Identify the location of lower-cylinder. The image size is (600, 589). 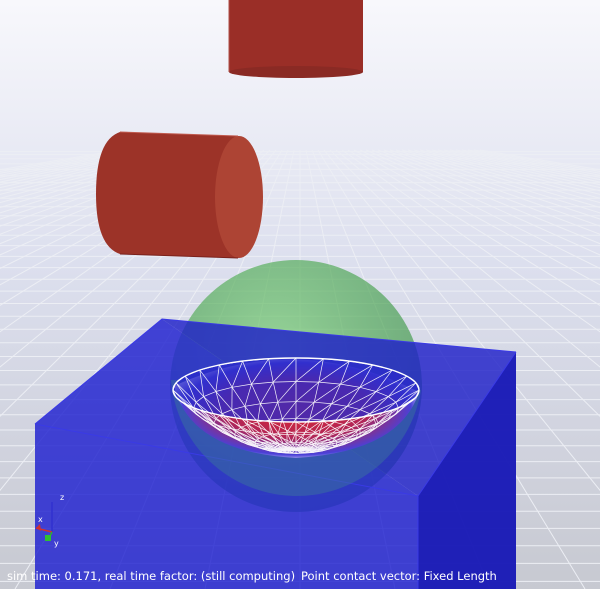
(179, 195).